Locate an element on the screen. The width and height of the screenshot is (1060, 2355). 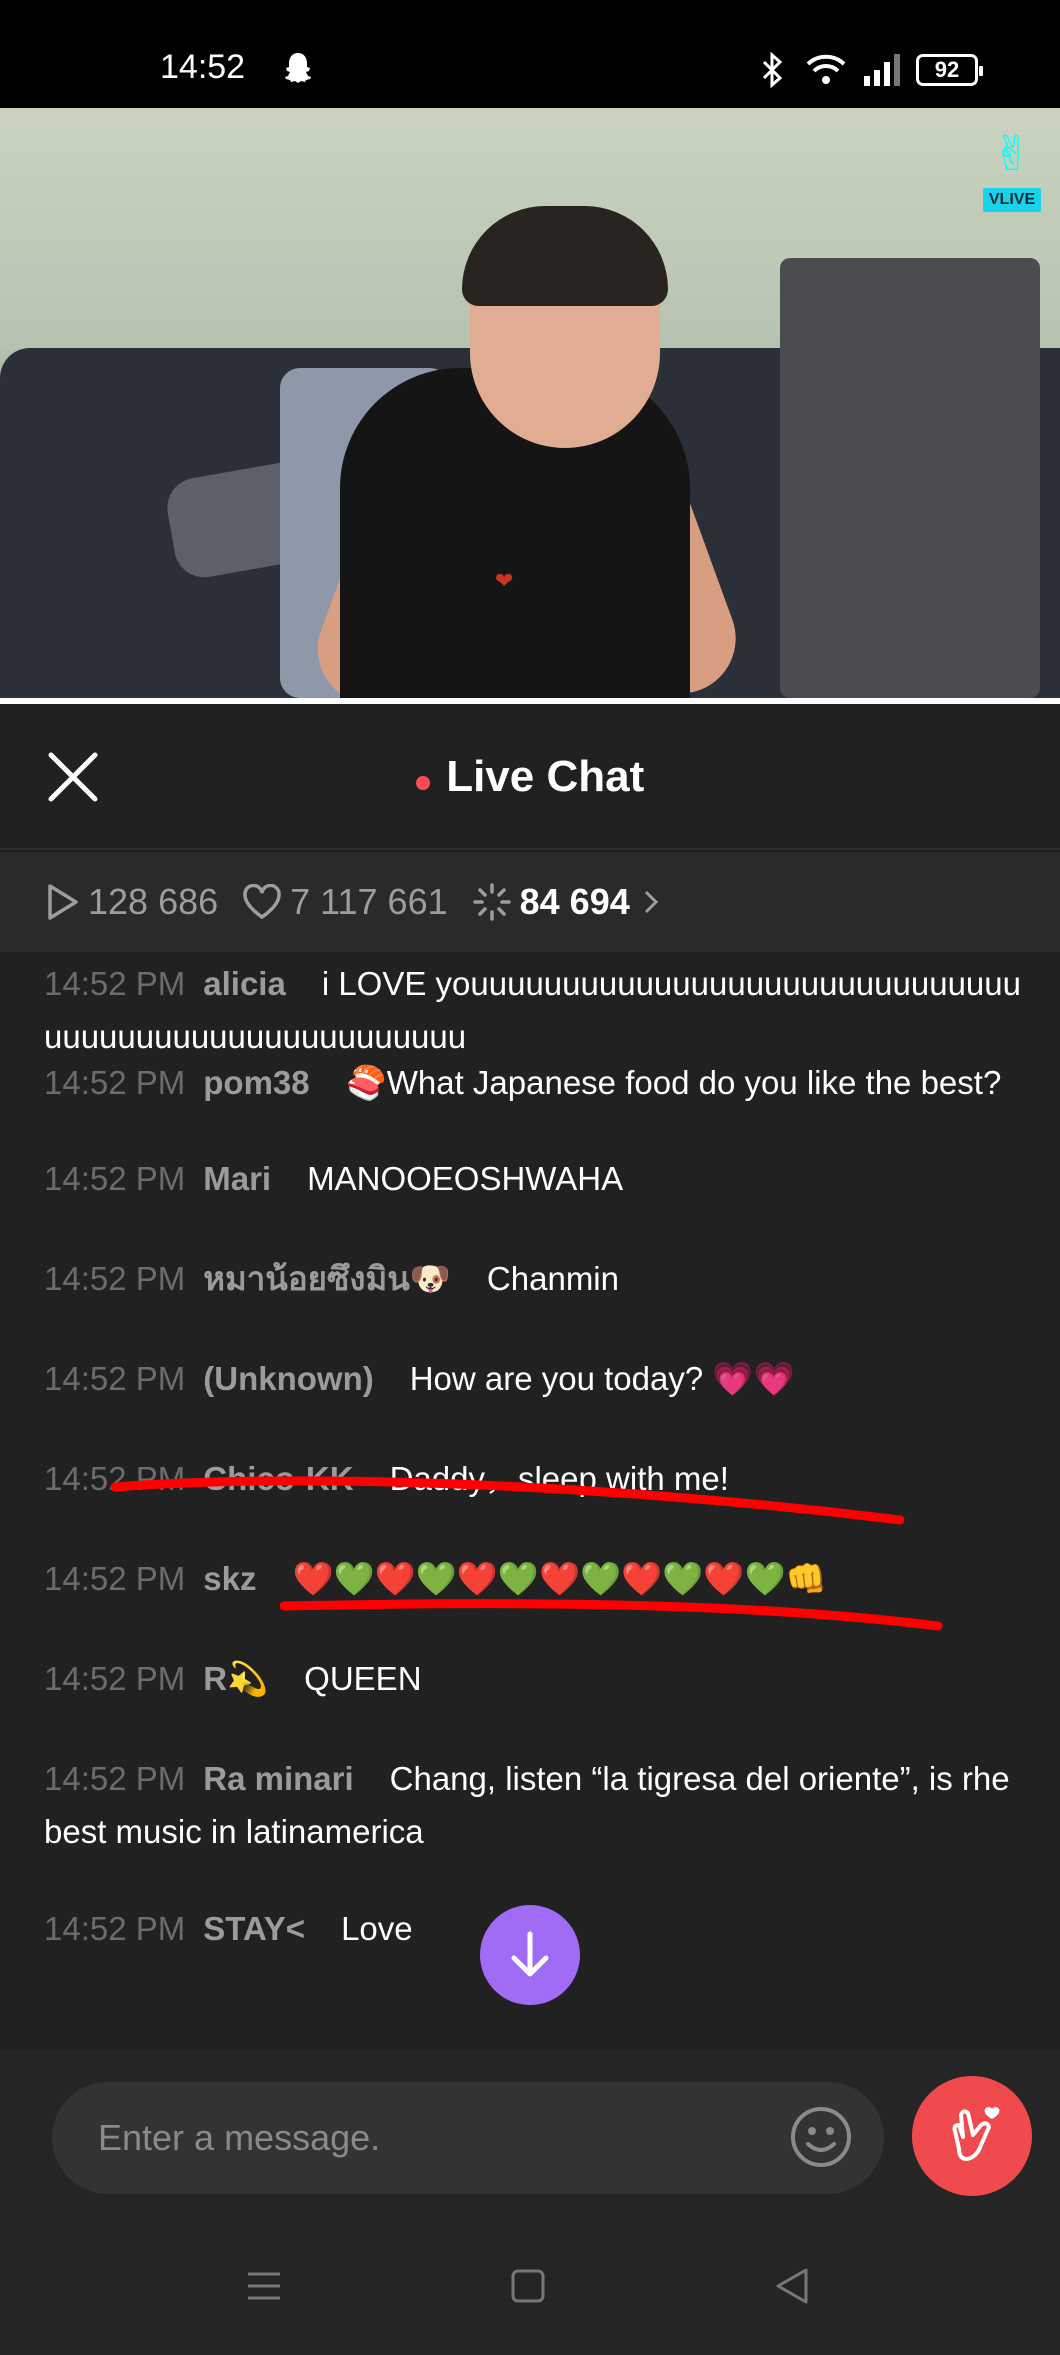
snapchat-icon is located at coordinates (298, 68).